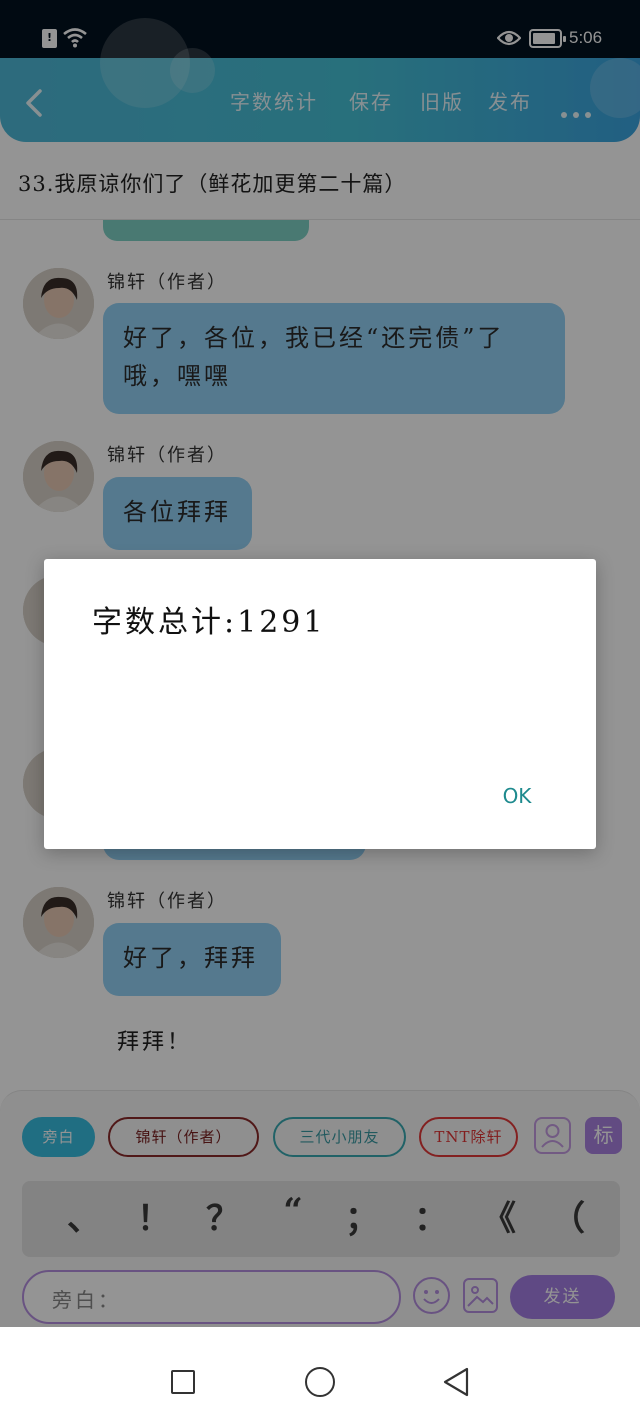 This screenshot has height=1415, width=640. I want to click on system-nav-bar, so click(320, 1371).